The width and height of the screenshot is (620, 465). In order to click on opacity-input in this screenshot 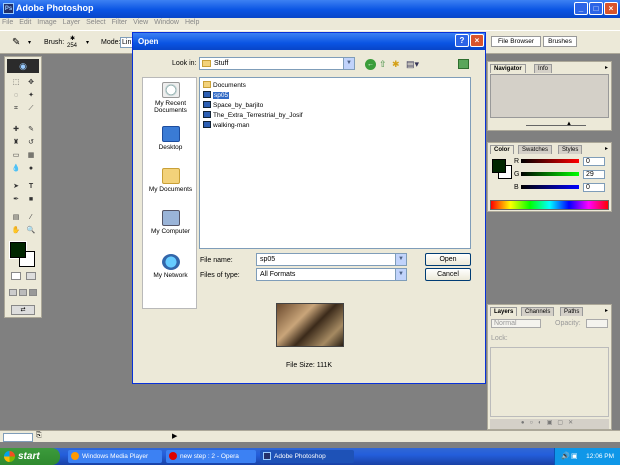, I will do `click(597, 323)`.